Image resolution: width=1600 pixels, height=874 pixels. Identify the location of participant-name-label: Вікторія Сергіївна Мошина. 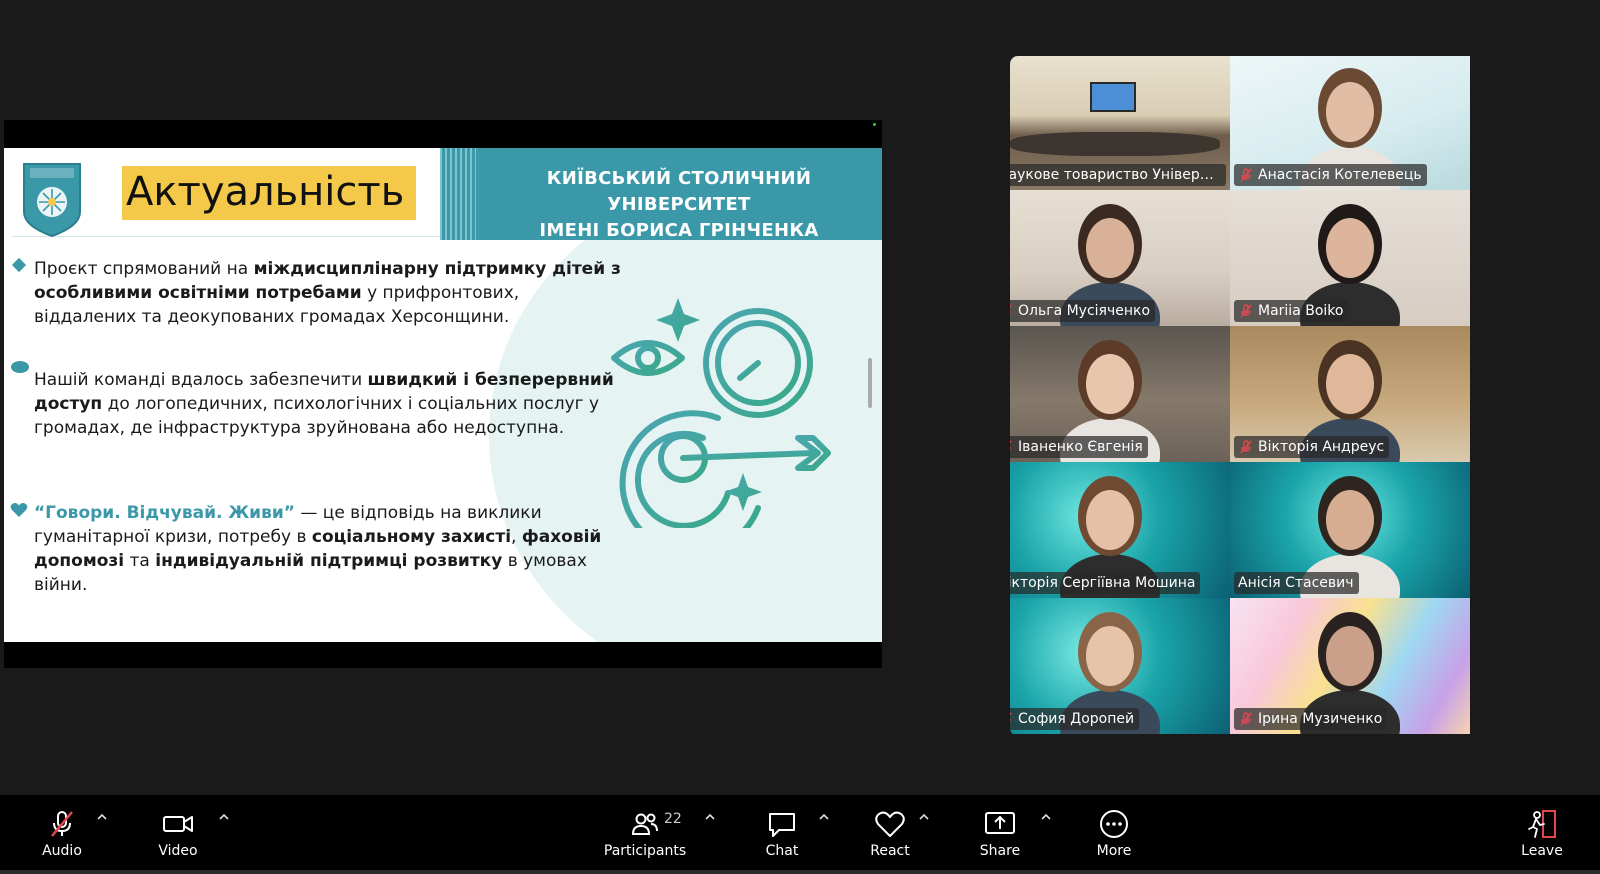
(1105, 583).